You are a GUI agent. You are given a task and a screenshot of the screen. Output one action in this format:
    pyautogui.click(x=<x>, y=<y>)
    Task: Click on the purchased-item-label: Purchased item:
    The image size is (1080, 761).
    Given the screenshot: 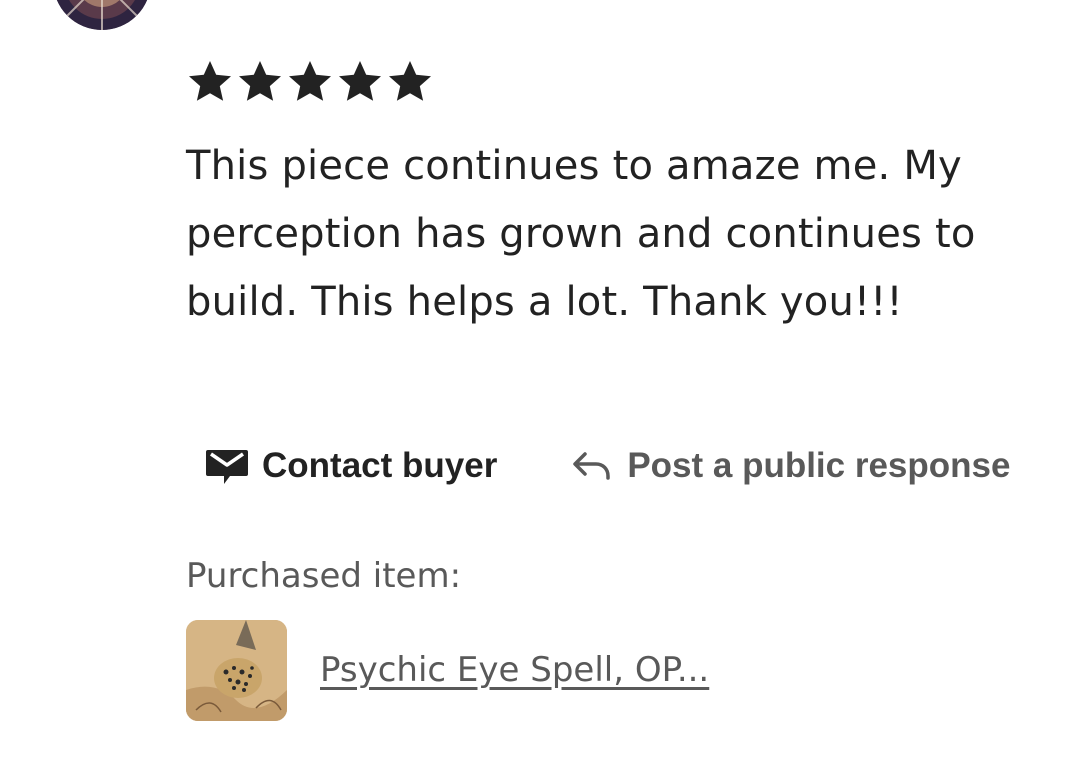 What is the action you would take?
    pyautogui.click(x=324, y=576)
    